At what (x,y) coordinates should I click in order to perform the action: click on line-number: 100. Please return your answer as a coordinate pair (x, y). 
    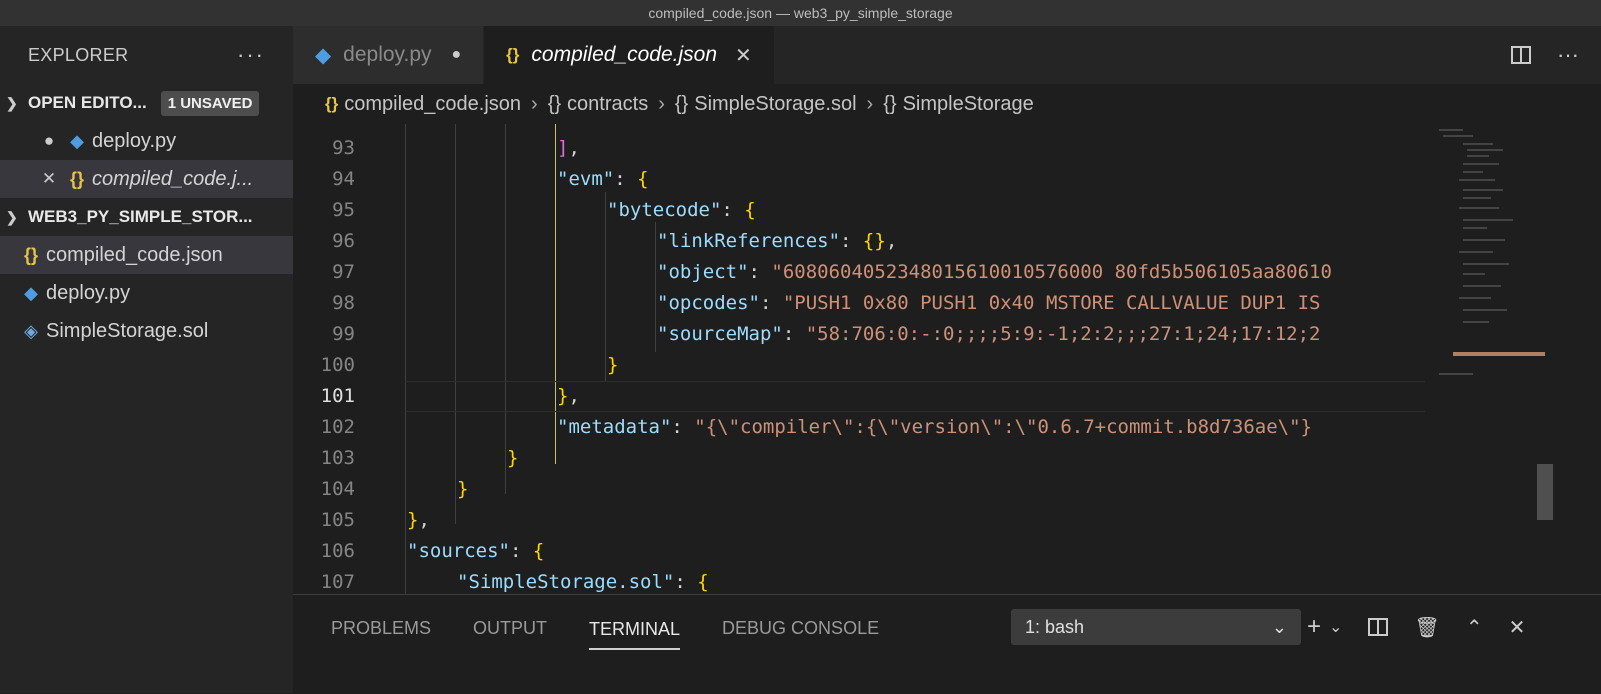
    Looking at the image, I should click on (337, 365).